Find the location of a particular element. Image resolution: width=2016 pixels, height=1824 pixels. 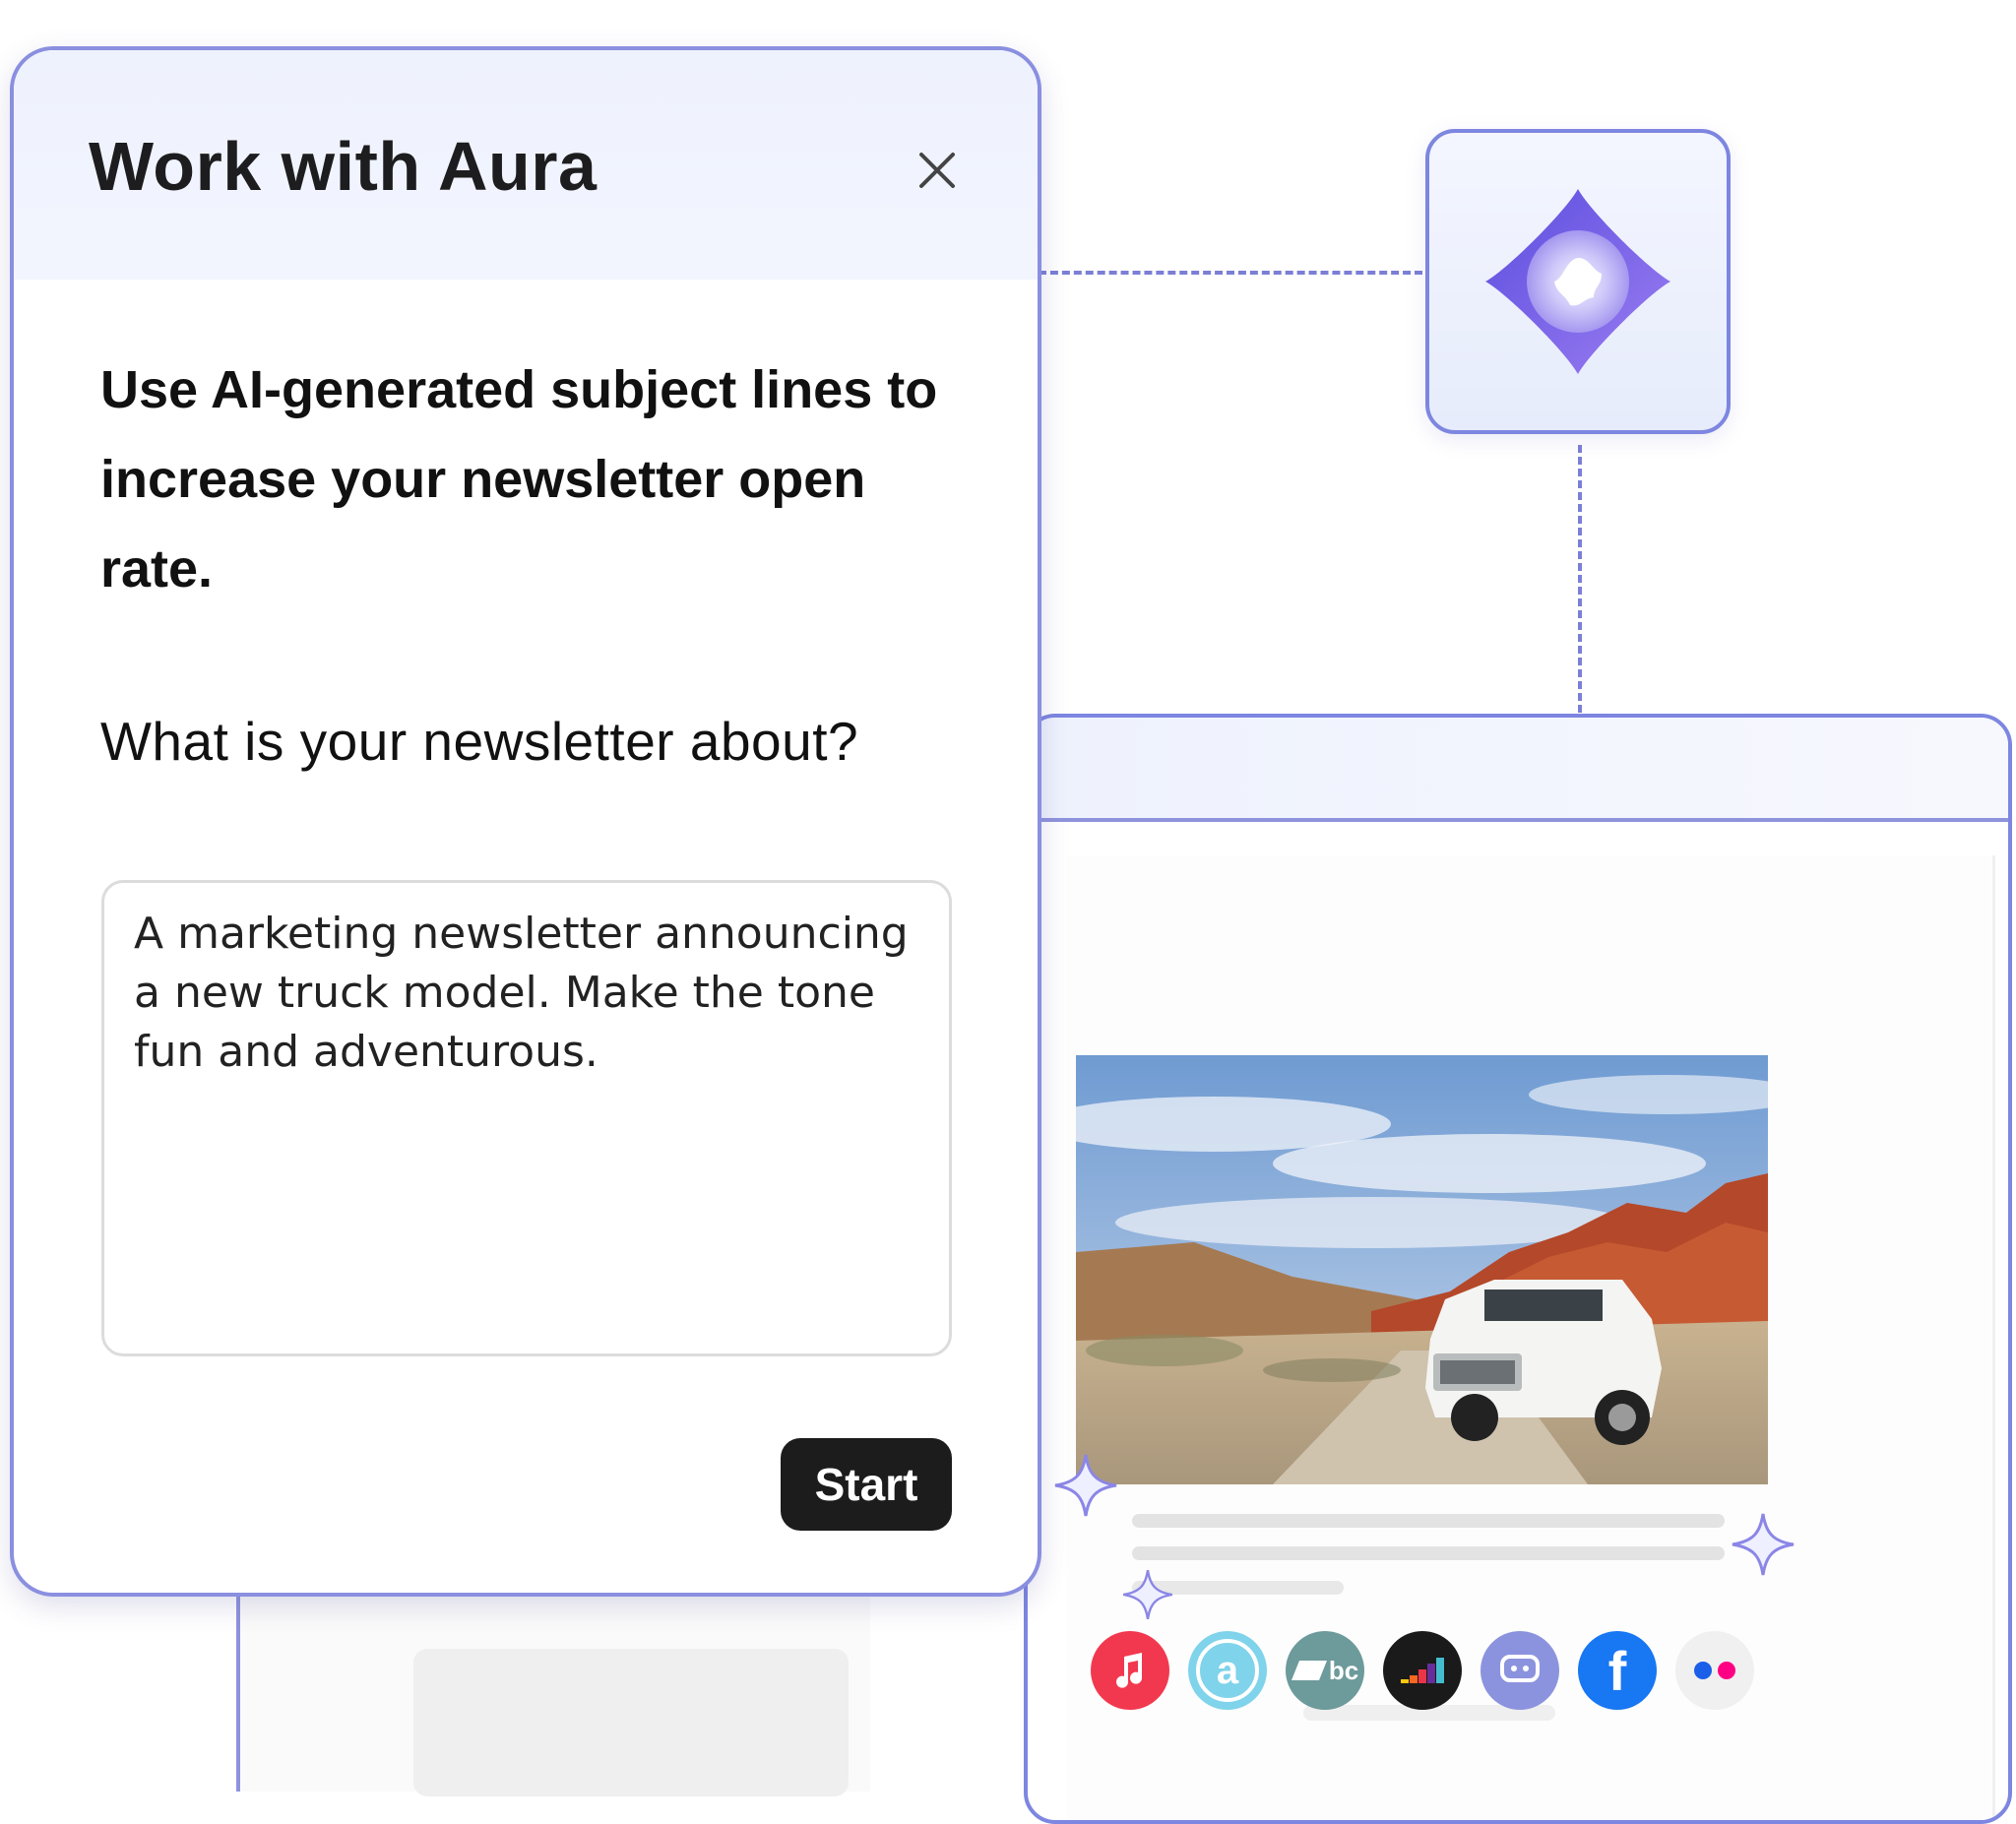

dashed-connector-horizontal is located at coordinates (1230, 273).